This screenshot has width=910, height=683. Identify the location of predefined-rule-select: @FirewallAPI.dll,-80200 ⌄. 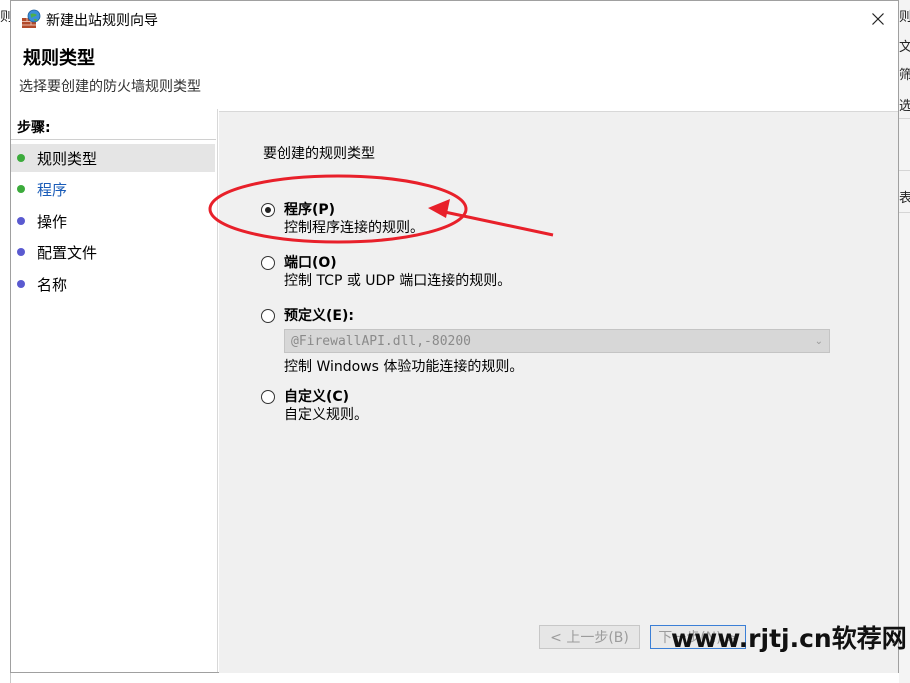
(557, 341).